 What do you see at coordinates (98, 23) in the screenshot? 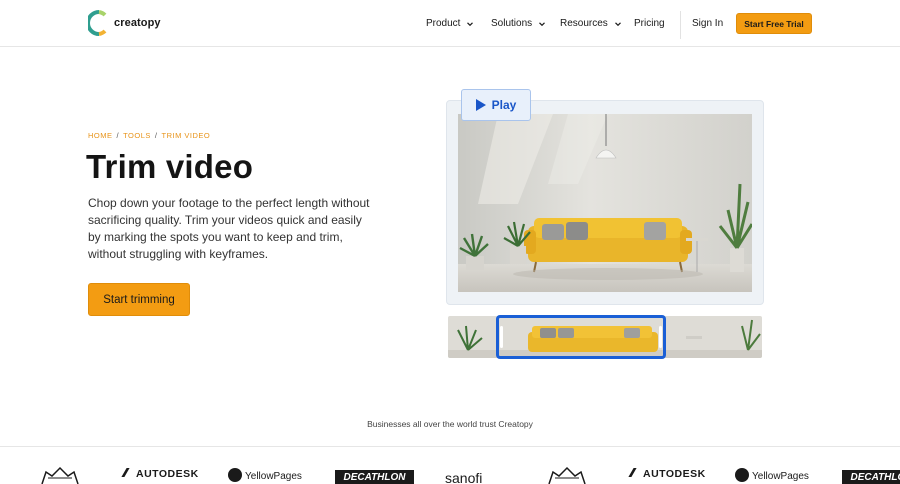
I see `creatopy-logo-icon` at bounding box center [98, 23].